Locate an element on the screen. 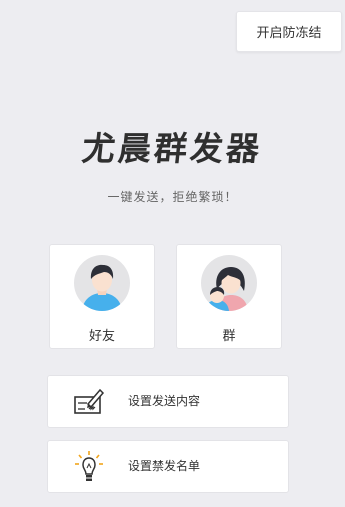 The image size is (345, 507). user-avatar-icon is located at coordinates (102, 283).